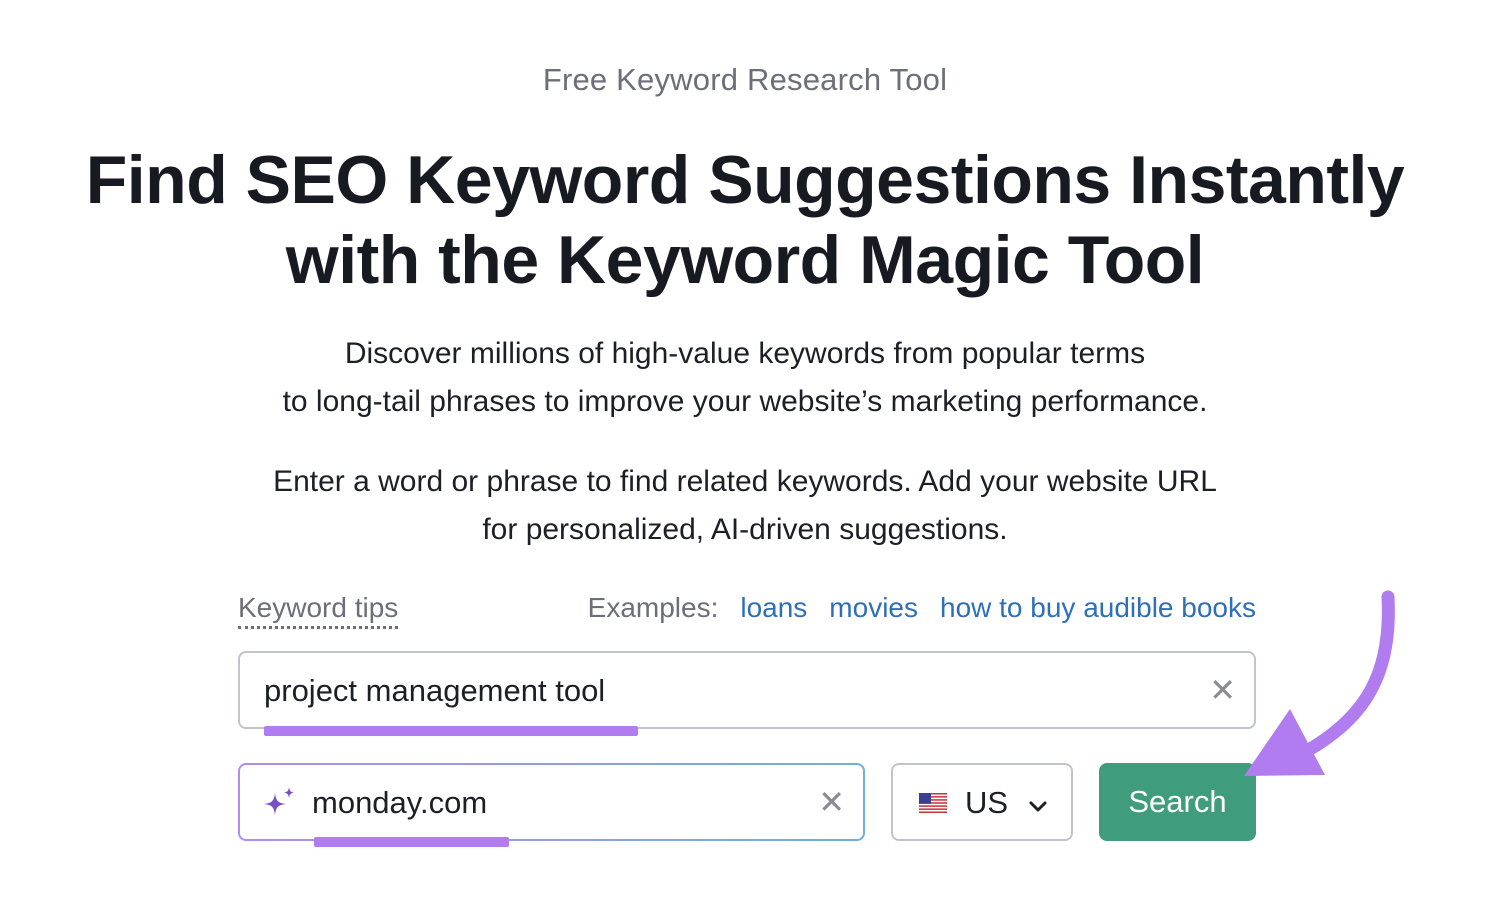 This screenshot has height=910, width=1490. I want to click on keyword-input: project management tool ✕, so click(747, 690).